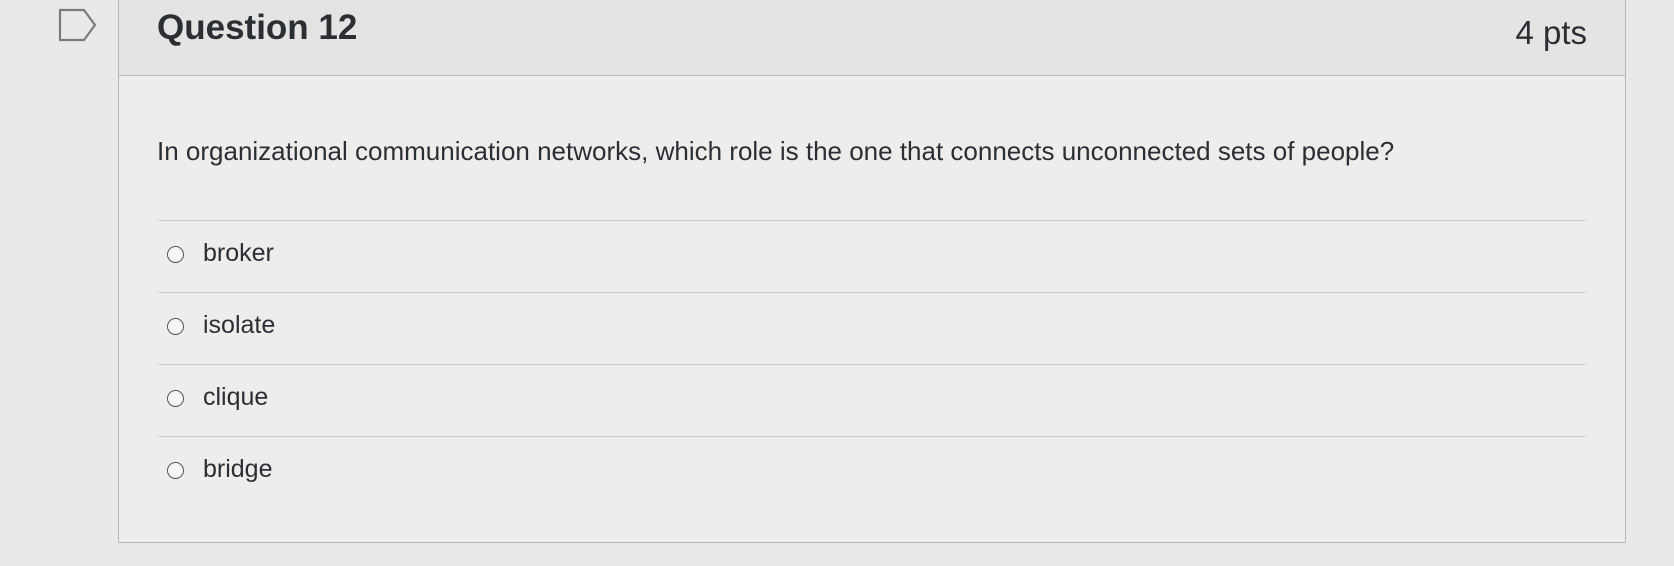  I want to click on question-points: 4 pts, so click(1551, 32).